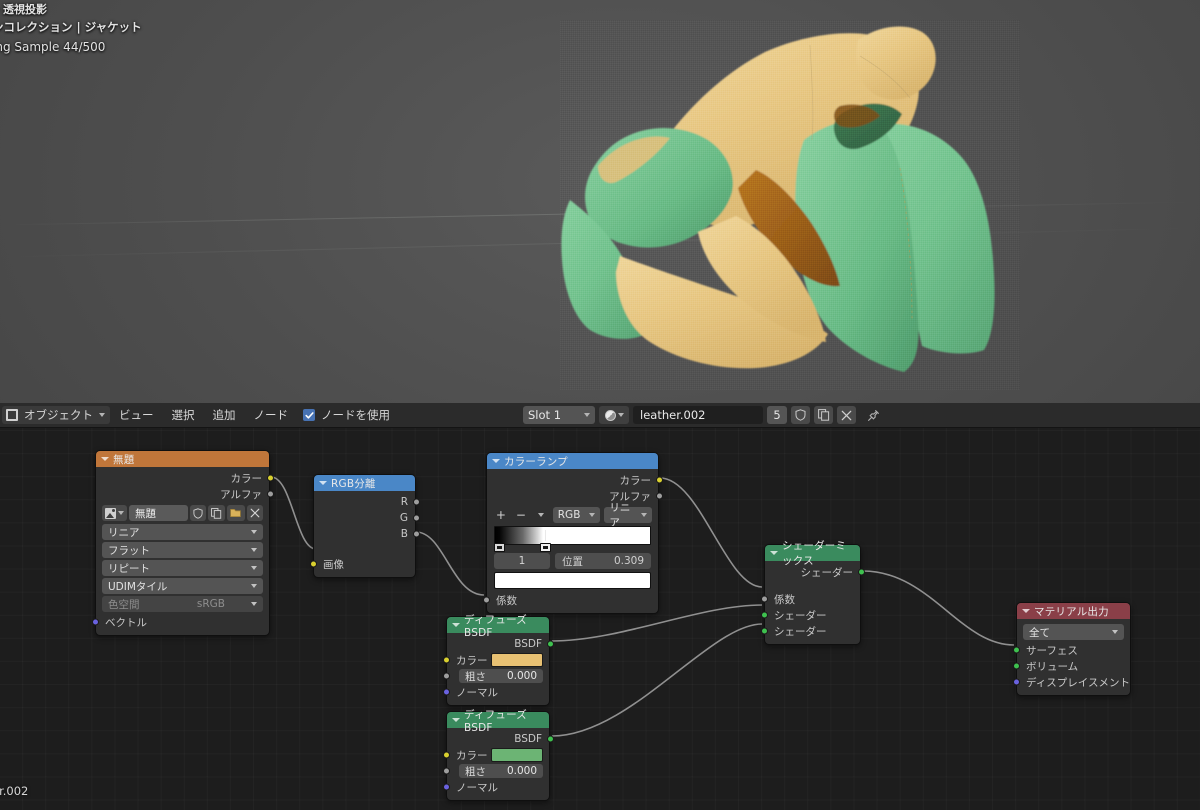  What do you see at coordinates (1016, 682) in the screenshot?
I see `input-socket-displacement` at bounding box center [1016, 682].